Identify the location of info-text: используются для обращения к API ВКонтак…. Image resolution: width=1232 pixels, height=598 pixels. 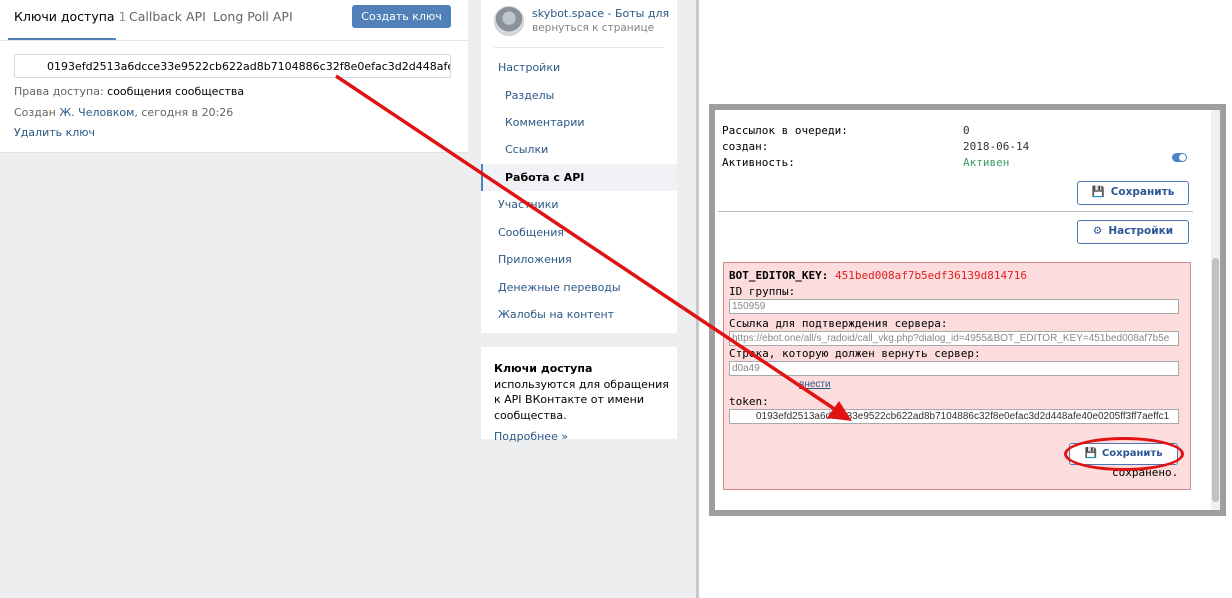
(581, 399).